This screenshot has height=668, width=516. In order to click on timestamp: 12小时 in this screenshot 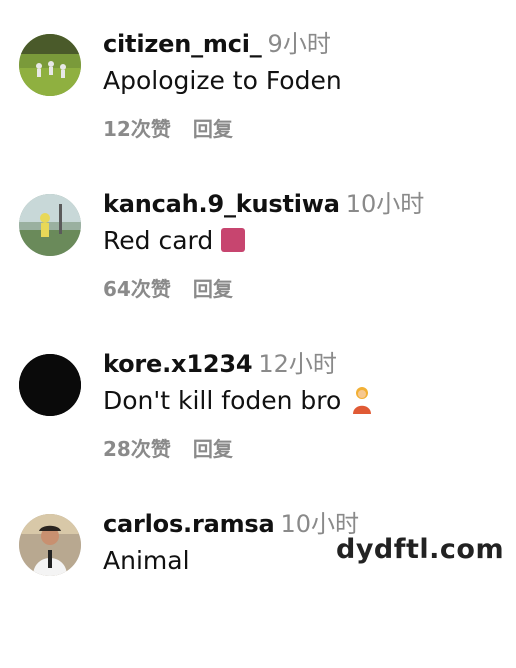, I will do `click(297, 364)`.